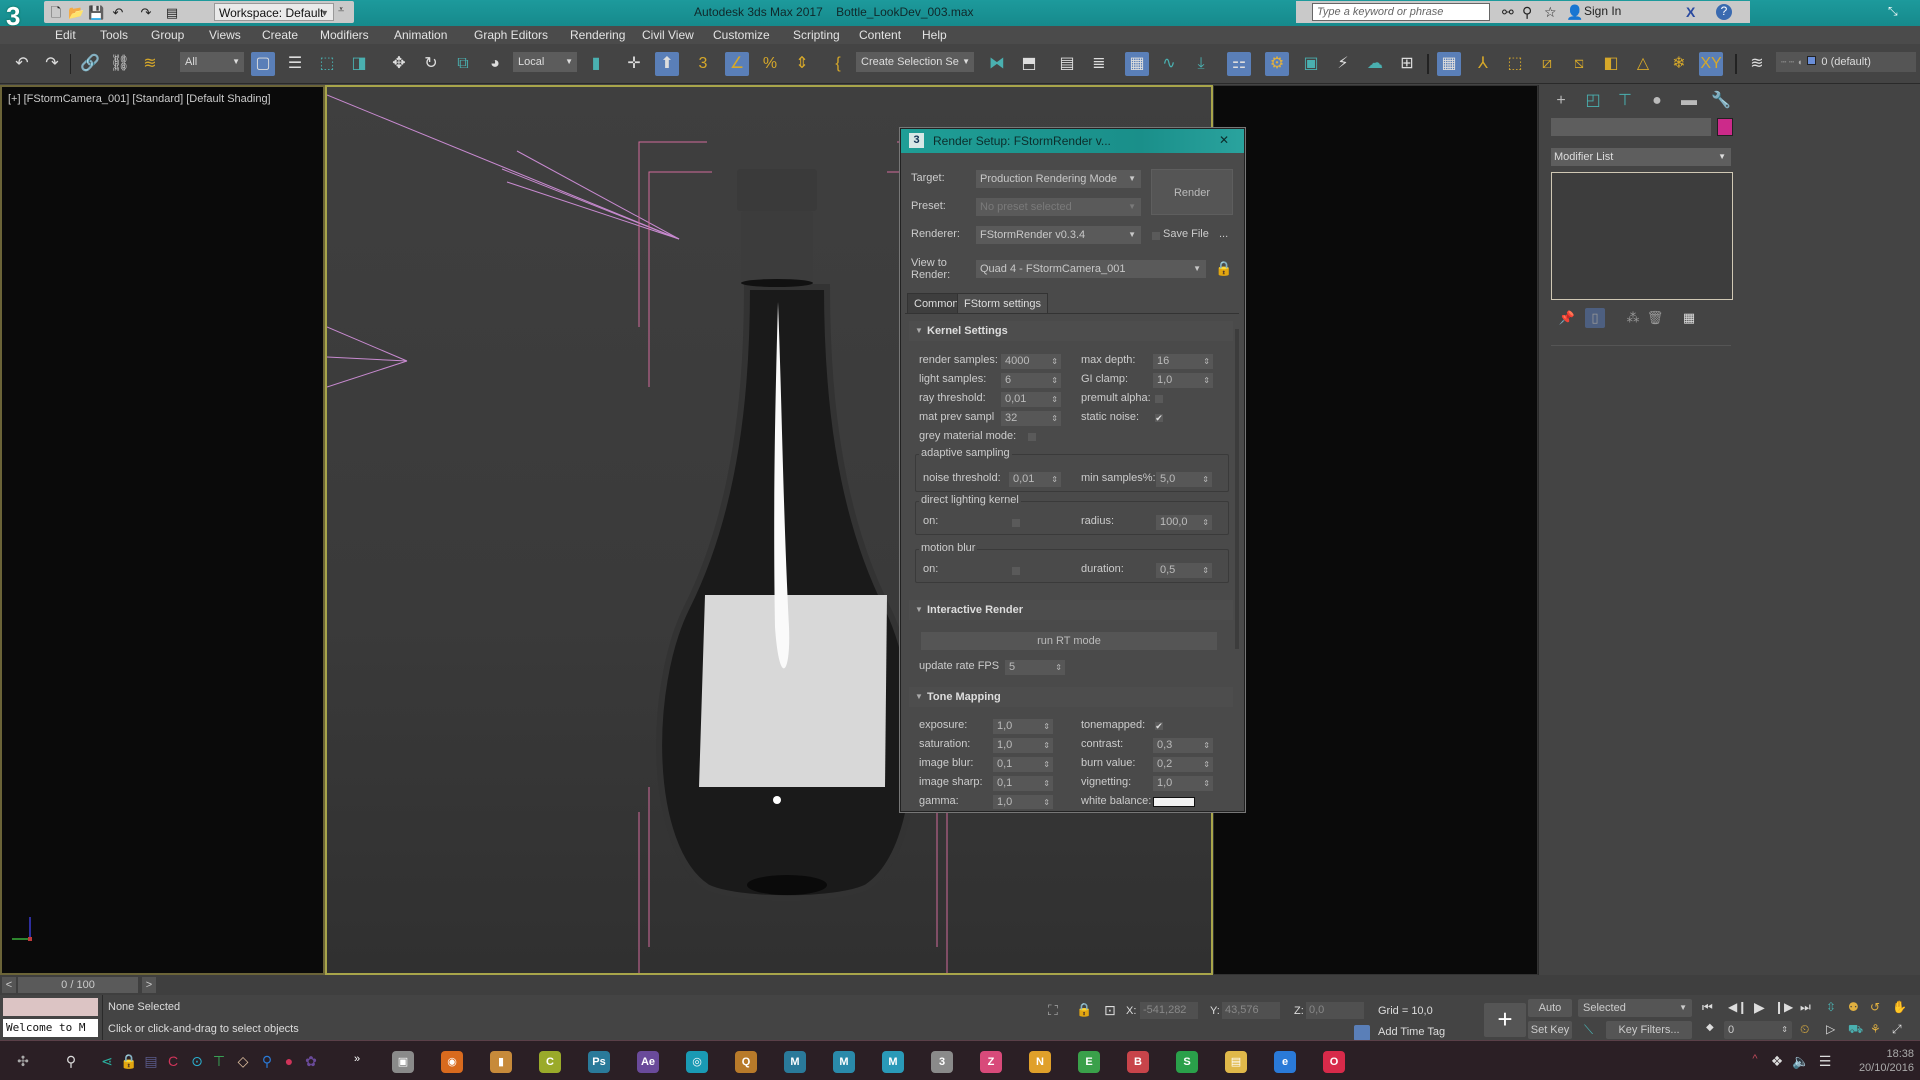 The image size is (1920, 1080). I want to click on mat-prev-sampl-spinner: 32 ⇕, so click(1031, 418).